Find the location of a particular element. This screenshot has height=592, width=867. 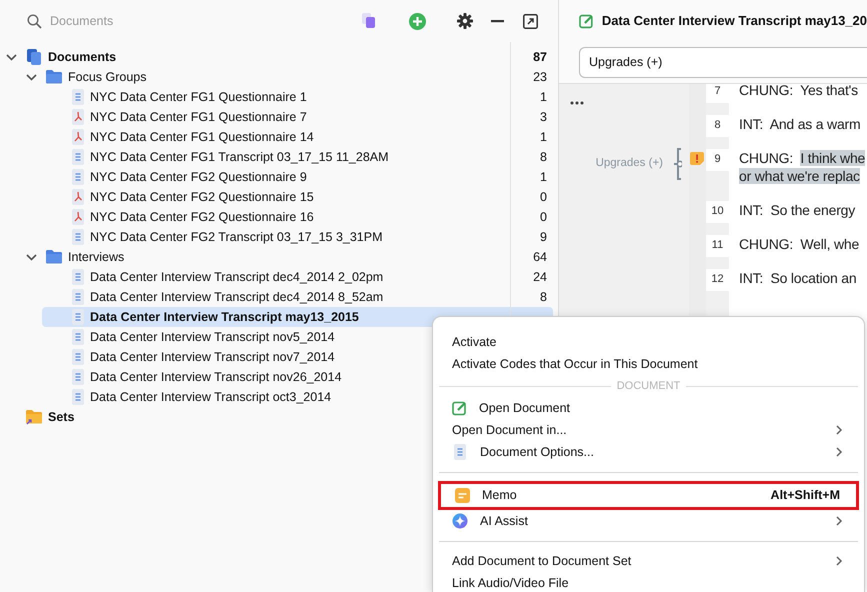

line-number: 12 is located at coordinates (717, 280).